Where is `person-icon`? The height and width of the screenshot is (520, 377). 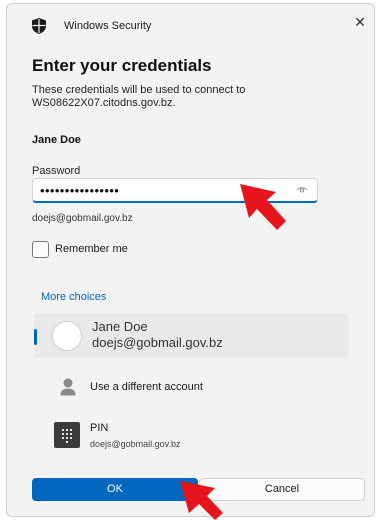 person-icon is located at coordinates (68, 387).